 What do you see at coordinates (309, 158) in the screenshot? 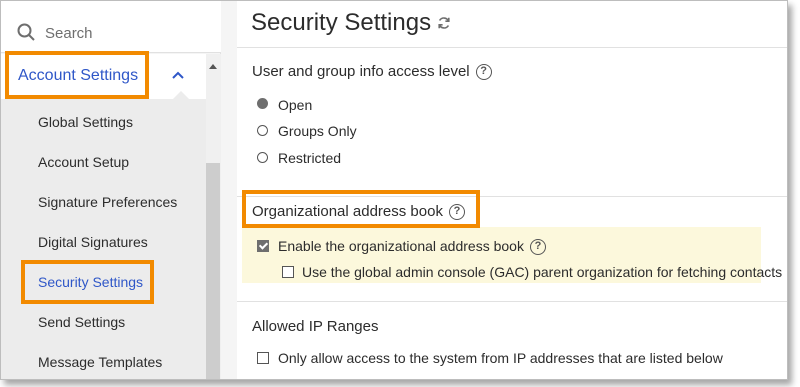
I see `radio-restricted-label: Restricted` at bounding box center [309, 158].